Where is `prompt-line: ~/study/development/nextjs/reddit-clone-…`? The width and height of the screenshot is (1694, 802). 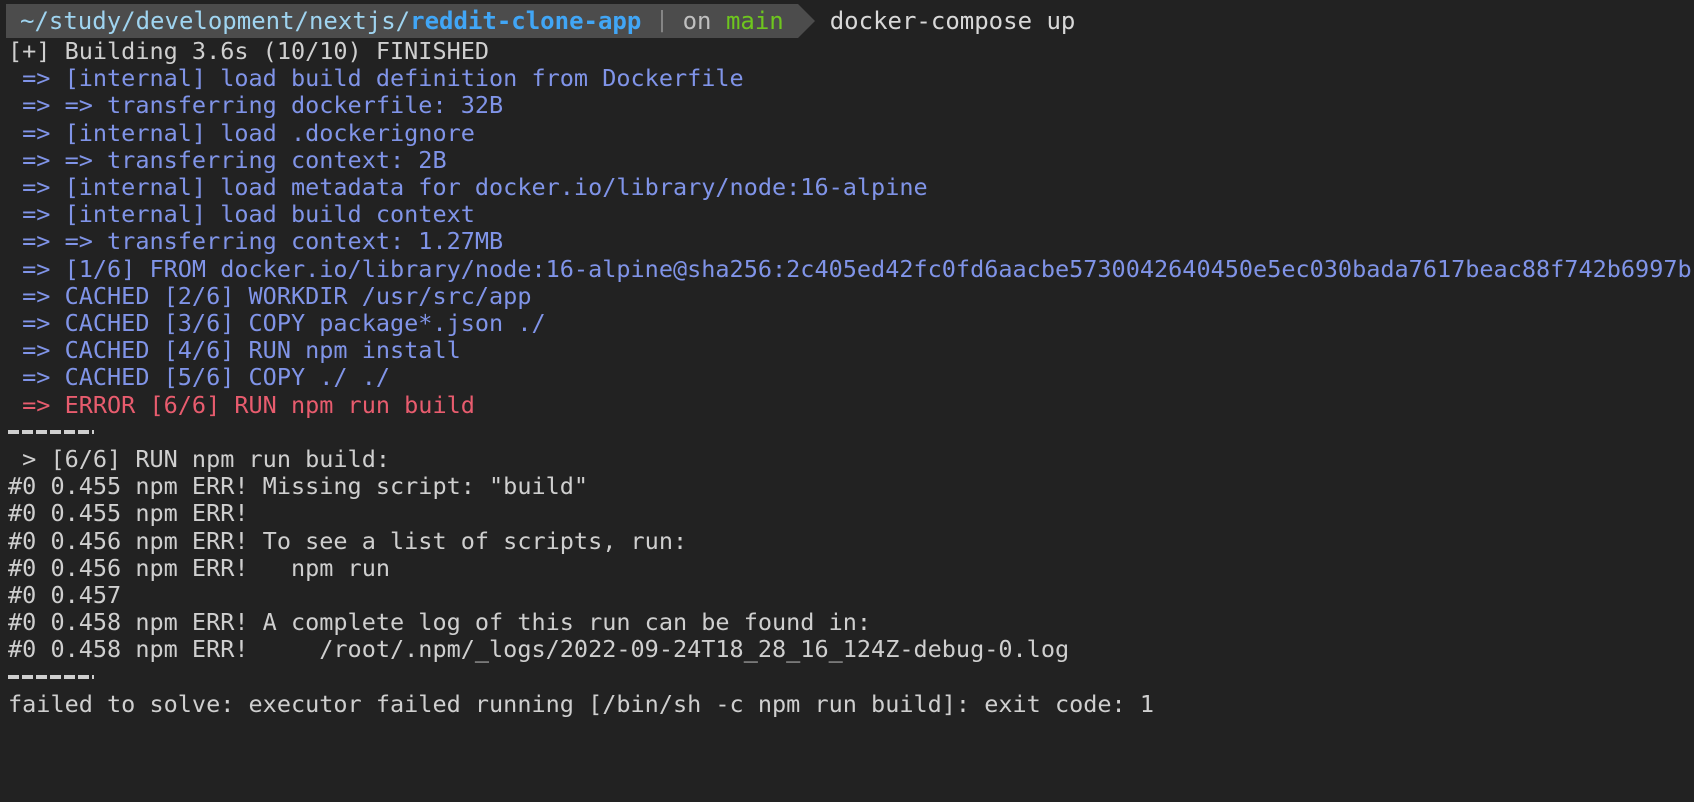
prompt-line: ~/study/development/nextjs/reddit-clone-… is located at coordinates (847, 19).